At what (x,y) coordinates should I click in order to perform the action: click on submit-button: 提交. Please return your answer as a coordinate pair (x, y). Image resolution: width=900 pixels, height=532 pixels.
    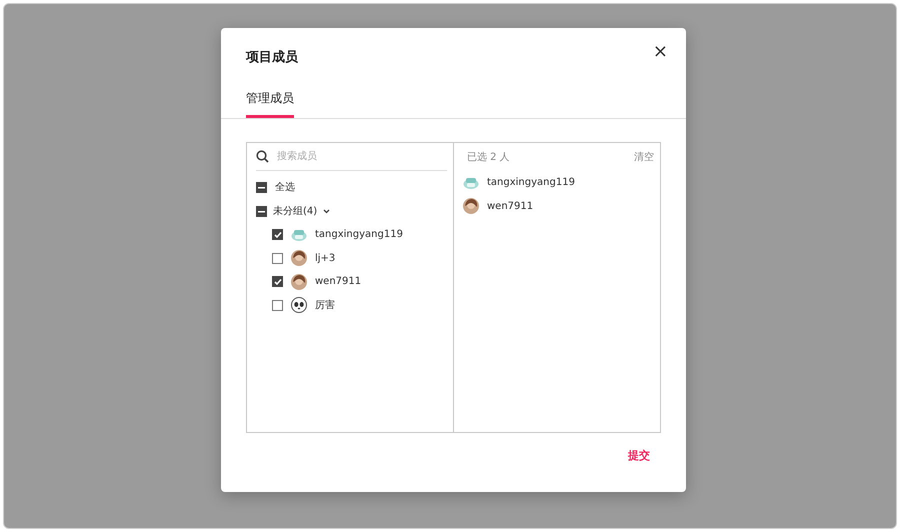
    Looking at the image, I should click on (639, 456).